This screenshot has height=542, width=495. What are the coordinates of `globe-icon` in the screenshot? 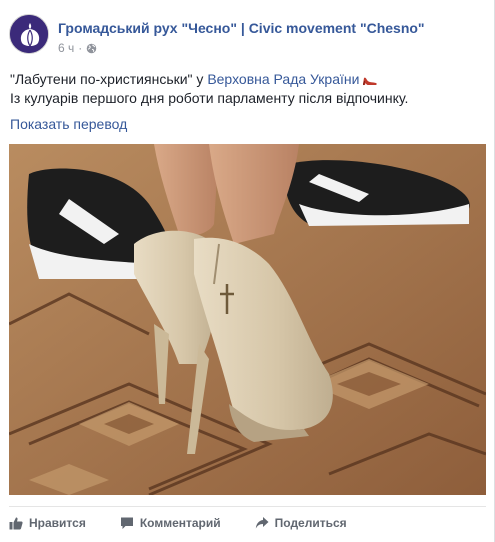 It's located at (91, 48).